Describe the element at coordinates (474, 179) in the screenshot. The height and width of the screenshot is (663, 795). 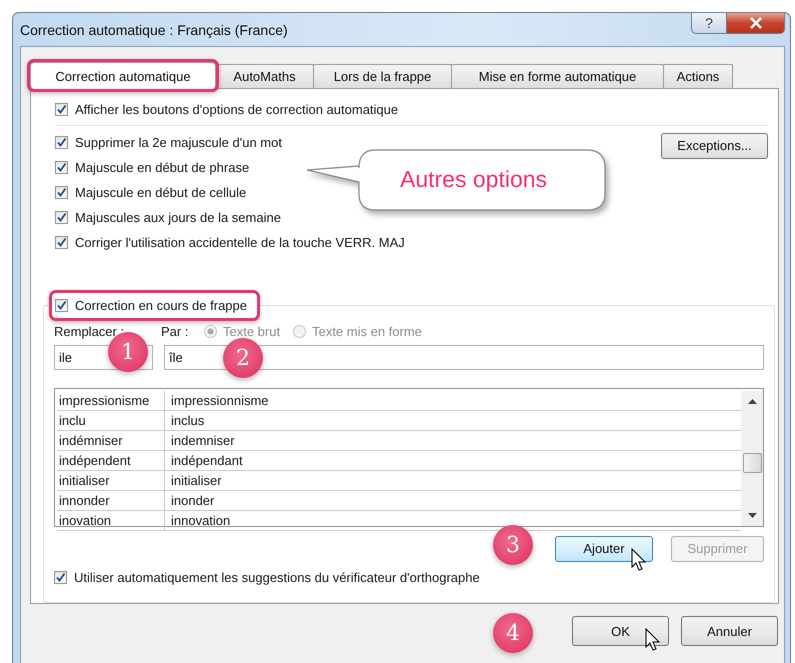
I see `callout-text: Autres options` at that location.